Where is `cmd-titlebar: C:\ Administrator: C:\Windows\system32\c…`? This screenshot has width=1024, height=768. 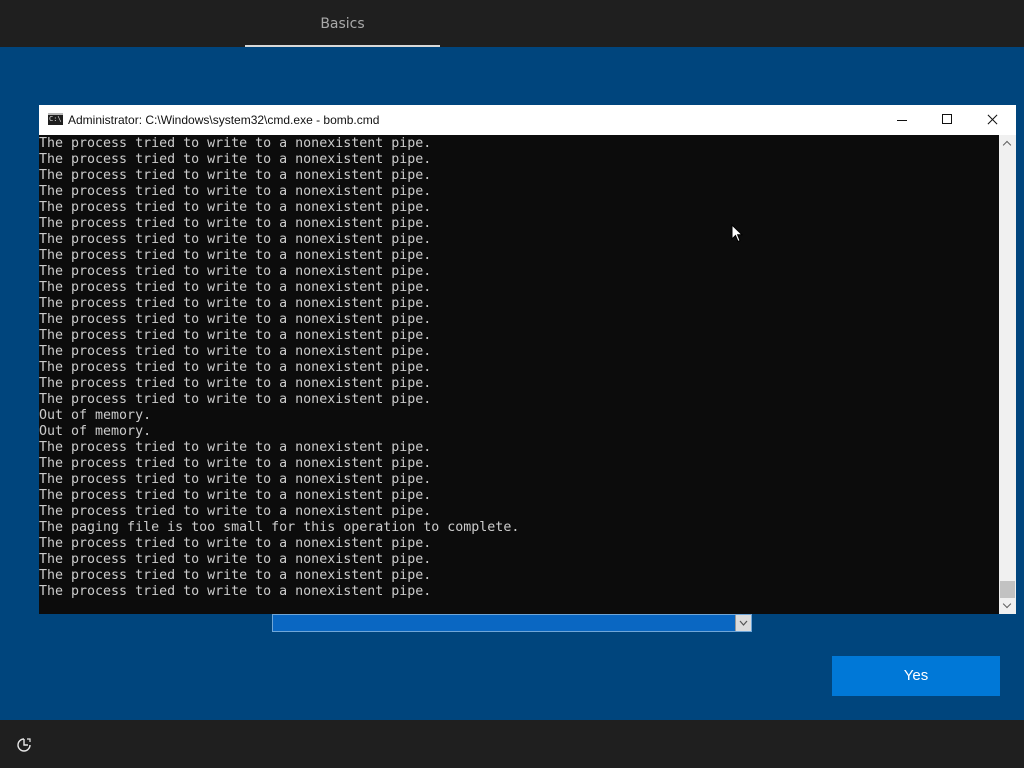 cmd-titlebar: C:\ Administrator: C:\Windows\system32\c… is located at coordinates (527, 120).